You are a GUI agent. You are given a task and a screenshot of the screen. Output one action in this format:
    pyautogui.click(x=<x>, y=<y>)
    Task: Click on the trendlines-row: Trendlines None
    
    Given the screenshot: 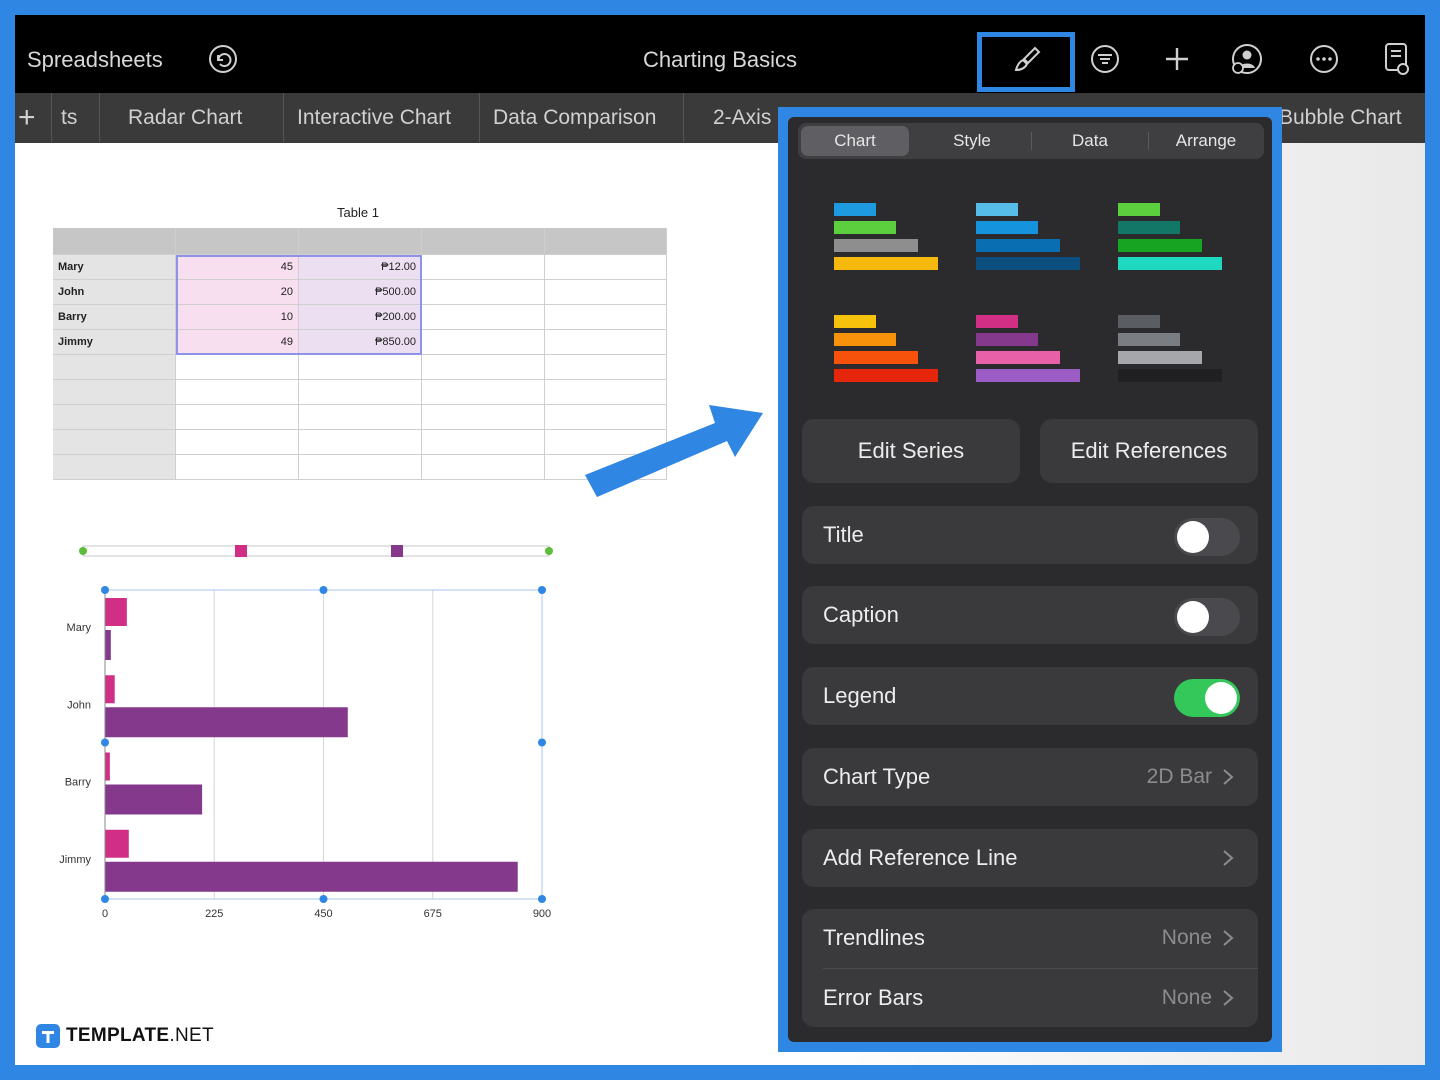 What is the action you would take?
    pyautogui.click(x=1030, y=938)
    